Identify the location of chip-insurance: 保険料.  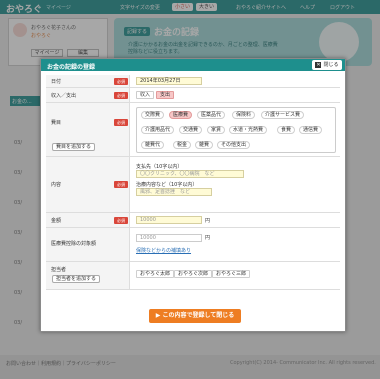
(244, 115).